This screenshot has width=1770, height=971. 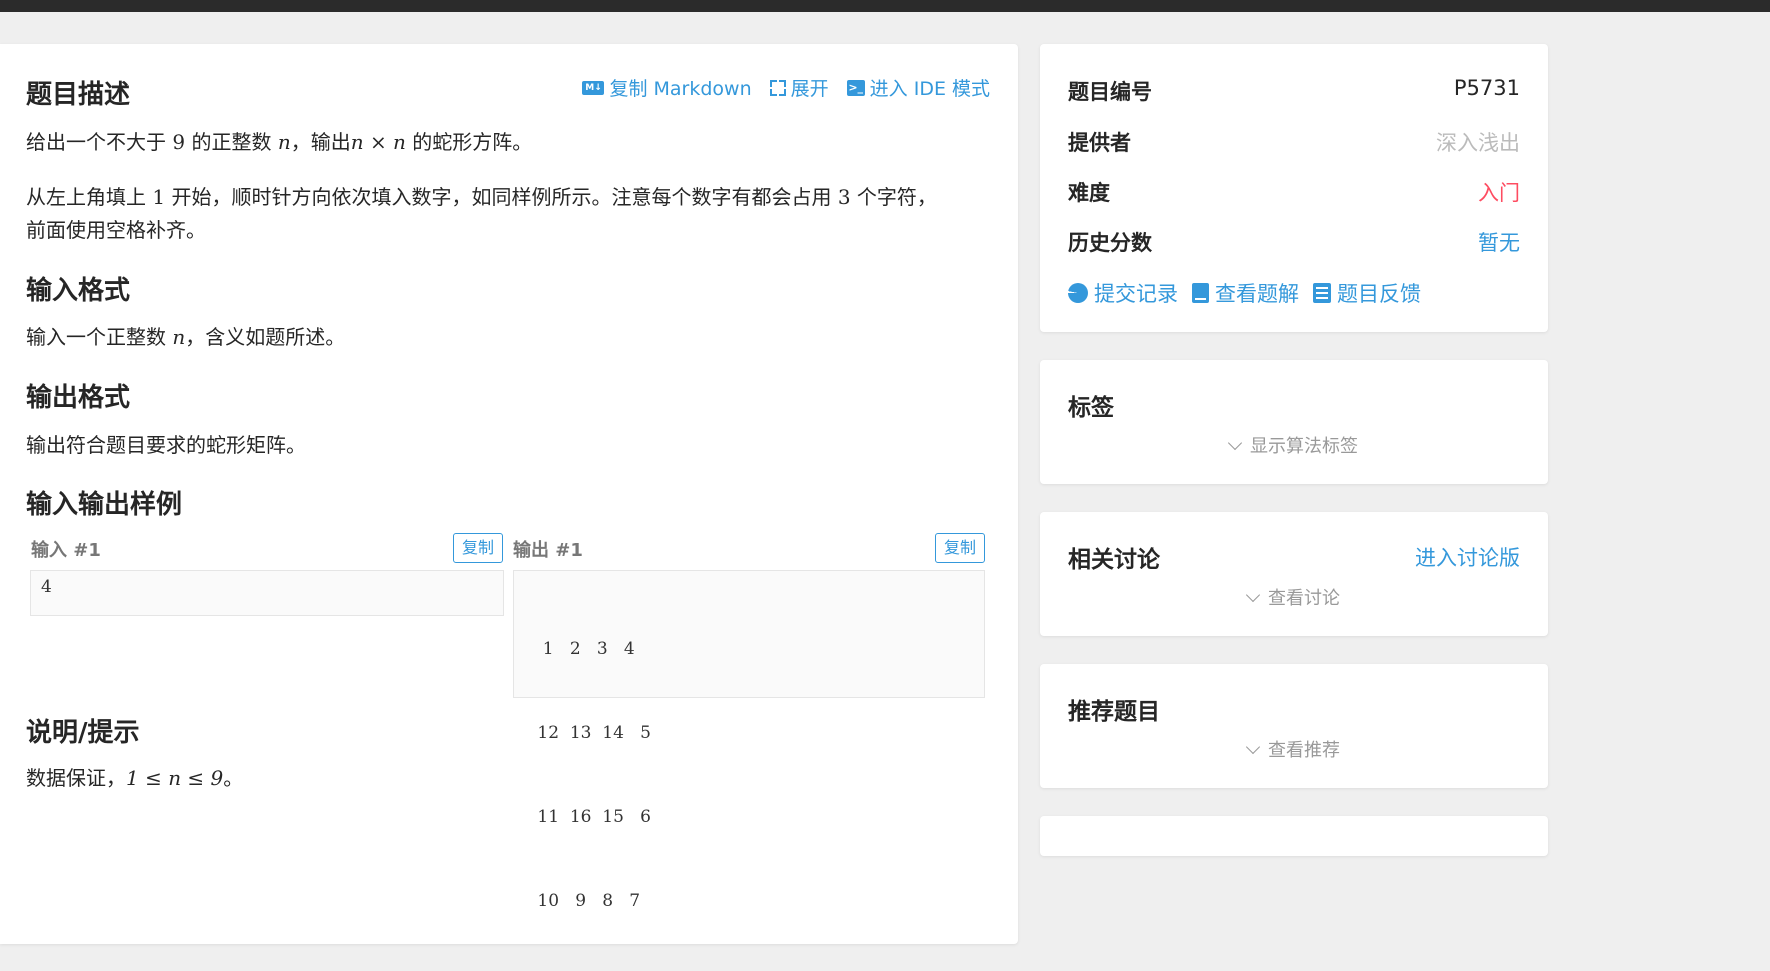 What do you see at coordinates (855, 87) in the screenshot?
I see `terminal-icon: >_` at bounding box center [855, 87].